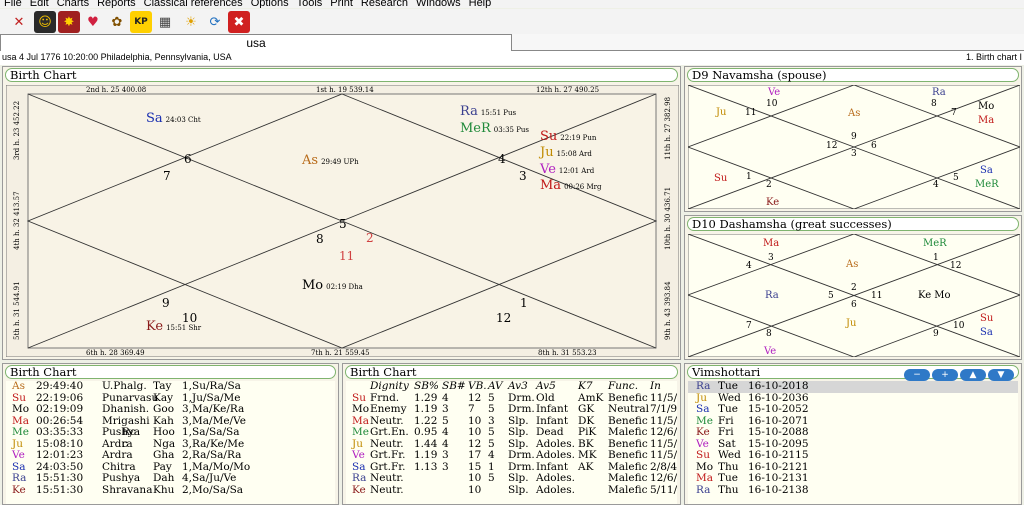 The image size is (1024, 505). What do you see at coordinates (917, 375) in the screenshot?
I see `collapse-button: −` at bounding box center [917, 375].